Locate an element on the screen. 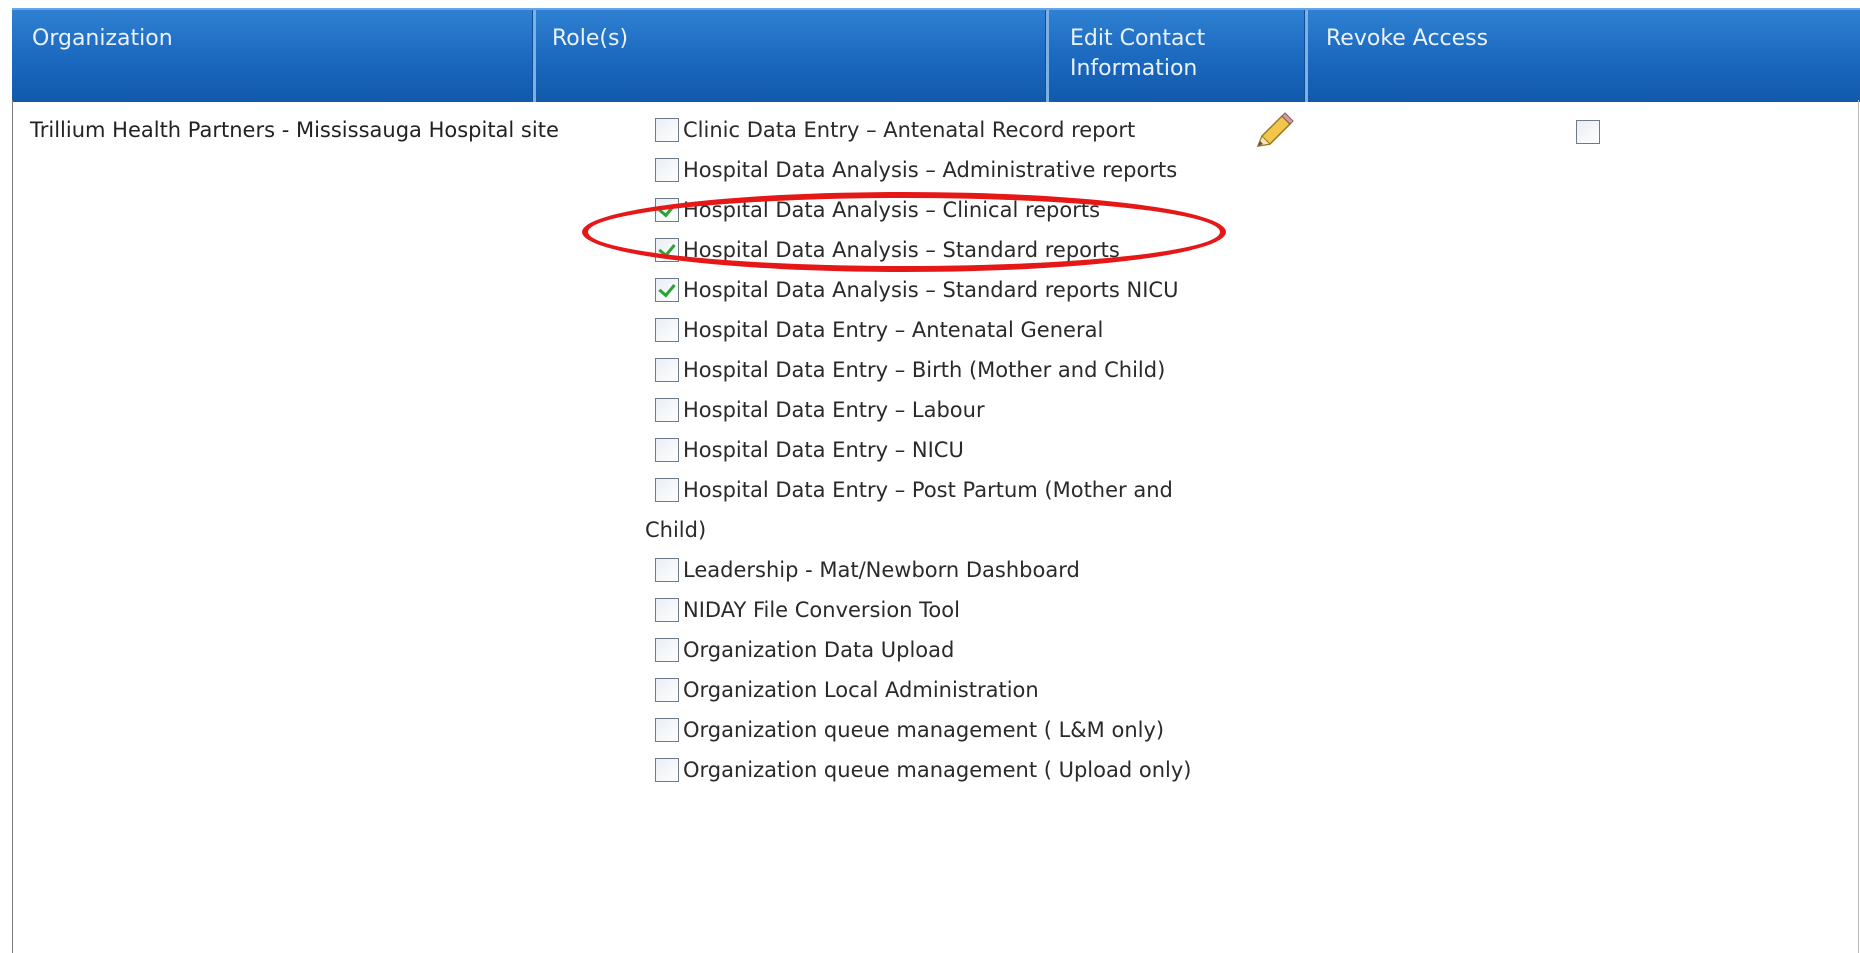 This screenshot has width=1860, height=953. role-item: NIDAY File Conversion Tool is located at coordinates (925, 610).